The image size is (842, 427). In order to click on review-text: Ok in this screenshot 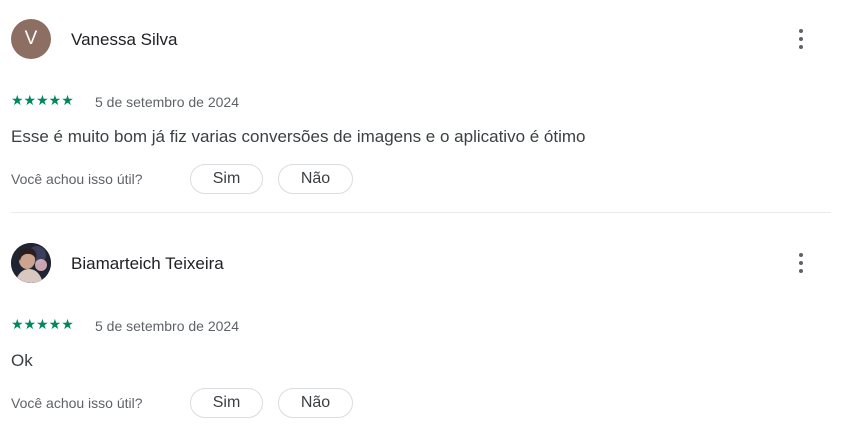, I will do `click(22, 360)`.